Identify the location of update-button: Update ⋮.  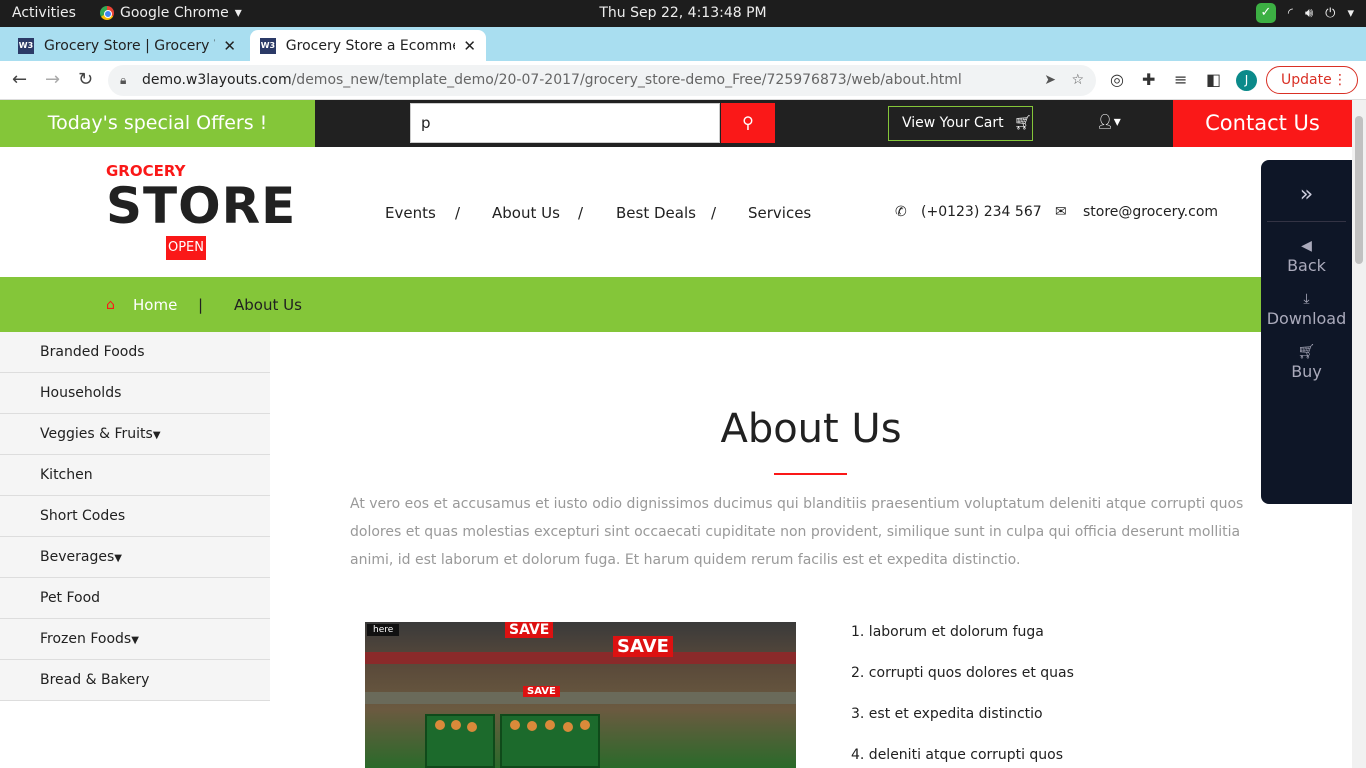
(1312, 80).